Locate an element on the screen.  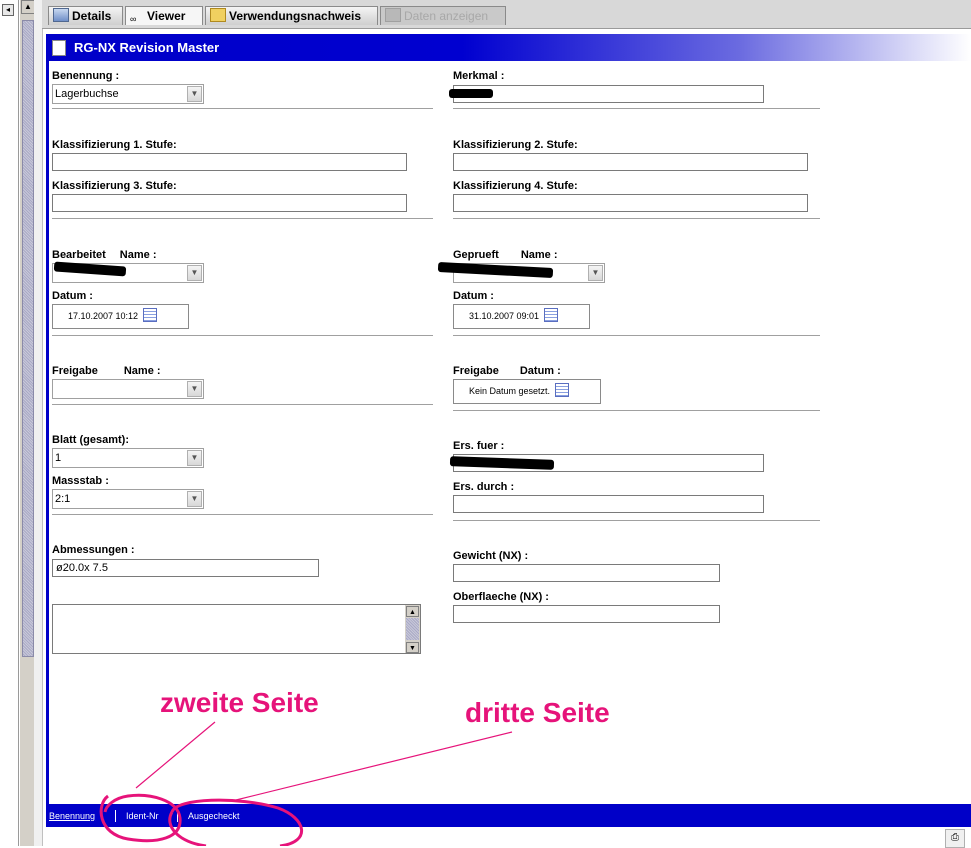
collapse-icon: ◂ is located at coordinates (8, 10).